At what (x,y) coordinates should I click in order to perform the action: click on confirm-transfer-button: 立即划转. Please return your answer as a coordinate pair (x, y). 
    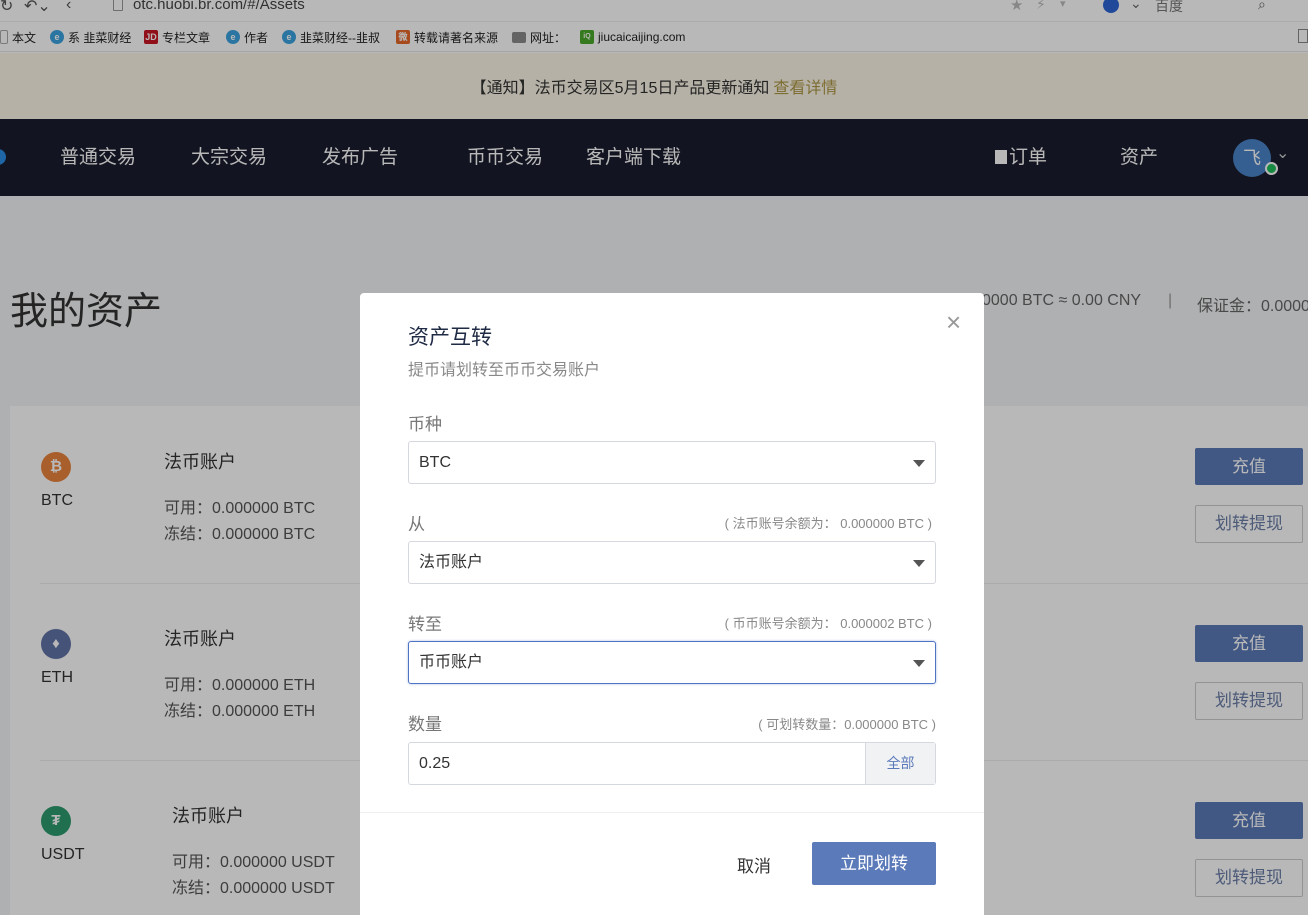
    Looking at the image, I should click on (874, 863).